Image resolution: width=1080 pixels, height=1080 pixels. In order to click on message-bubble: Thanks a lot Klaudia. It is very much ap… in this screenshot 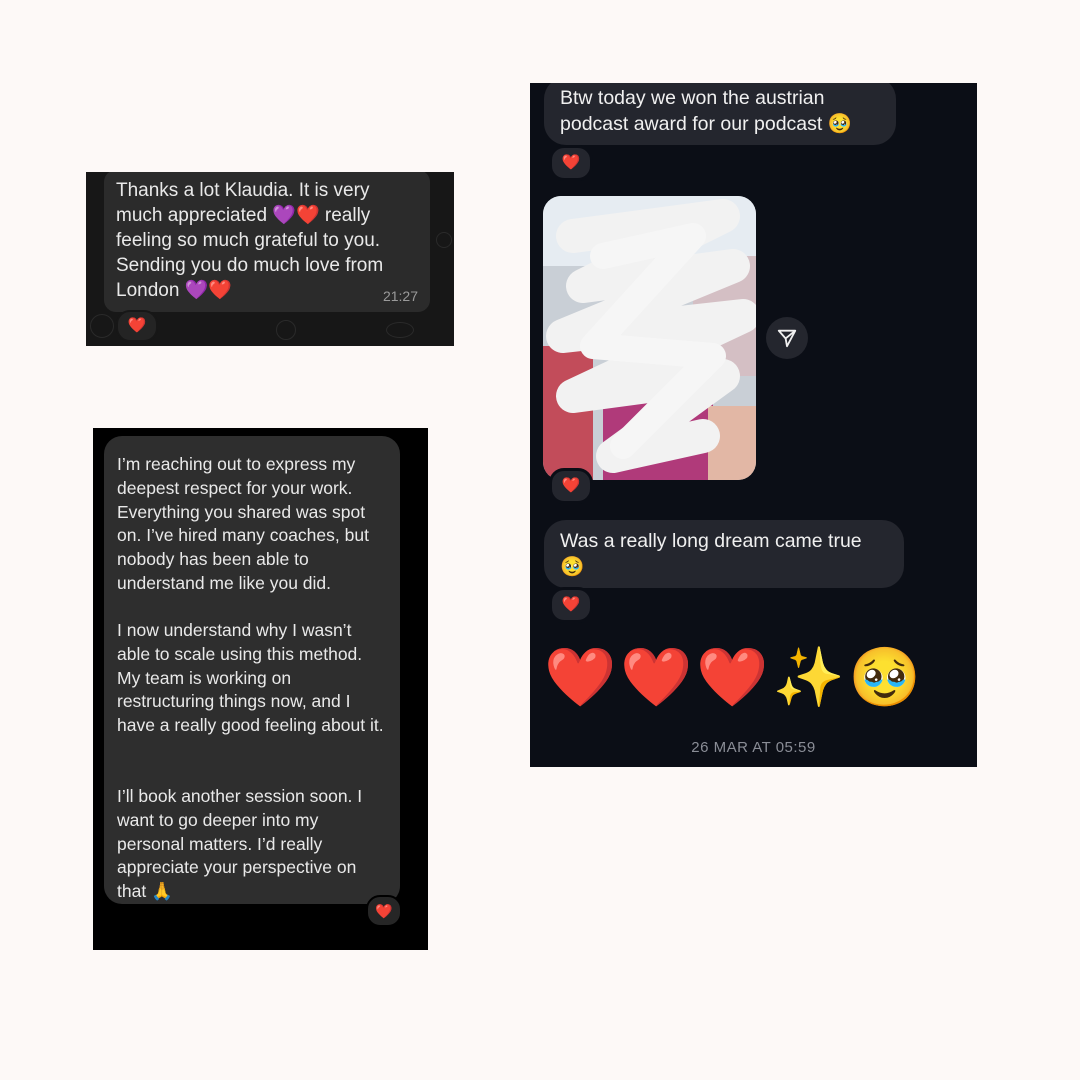, I will do `click(267, 242)`.